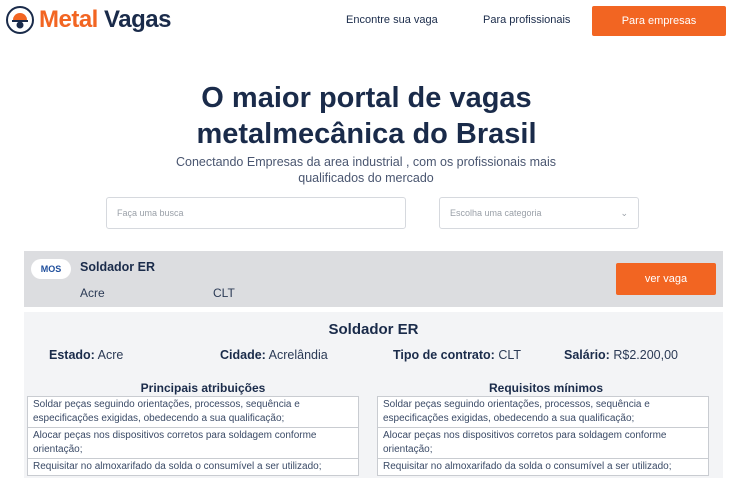  What do you see at coordinates (256, 213) in the screenshot?
I see `search-input` at bounding box center [256, 213].